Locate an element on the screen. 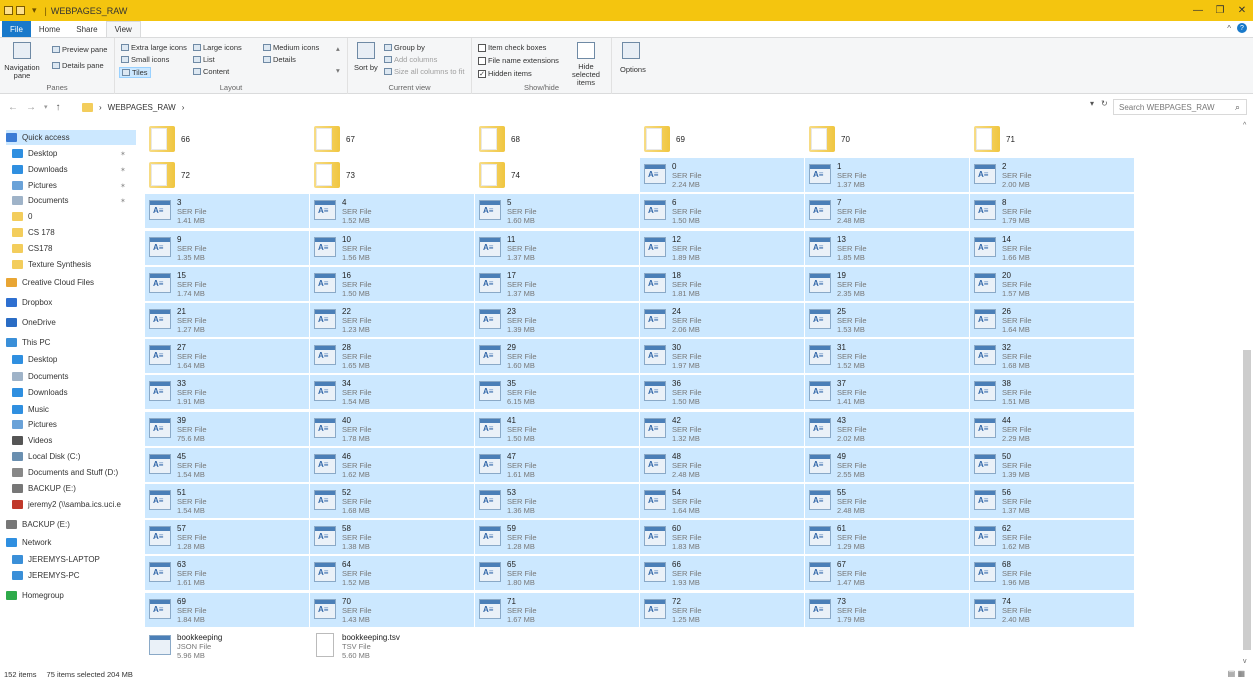  nav-item: Desktop ✶ is located at coordinates (74, 153).